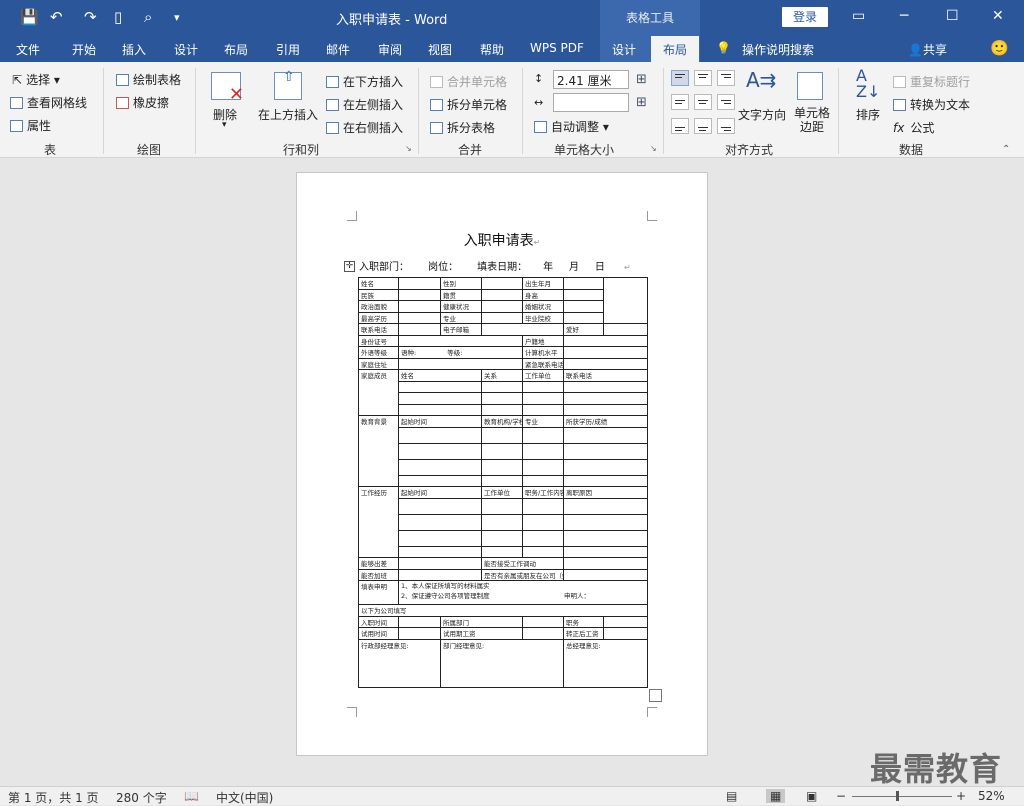 The image size is (1024, 806). What do you see at coordinates (931, 81) in the screenshot?
I see `repeat-header-button: 重复标题行` at bounding box center [931, 81].